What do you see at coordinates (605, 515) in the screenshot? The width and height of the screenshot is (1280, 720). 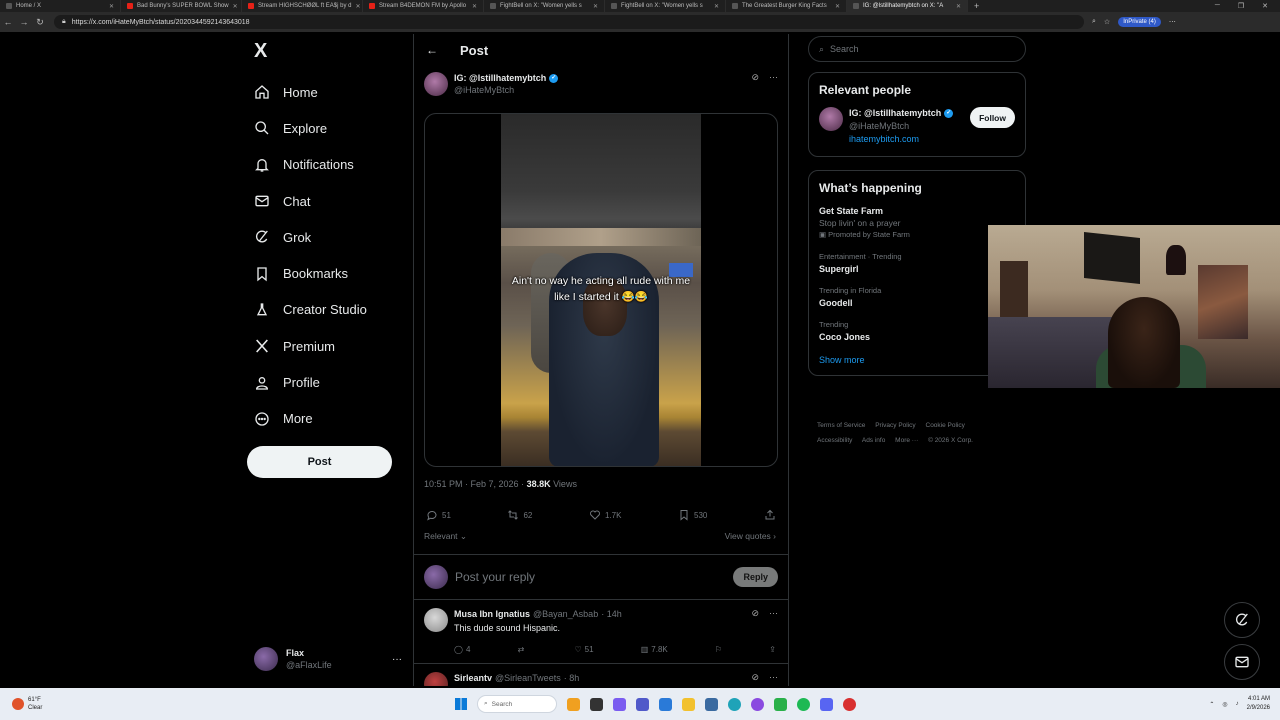 I see `like-button: 1.7K` at bounding box center [605, 515].